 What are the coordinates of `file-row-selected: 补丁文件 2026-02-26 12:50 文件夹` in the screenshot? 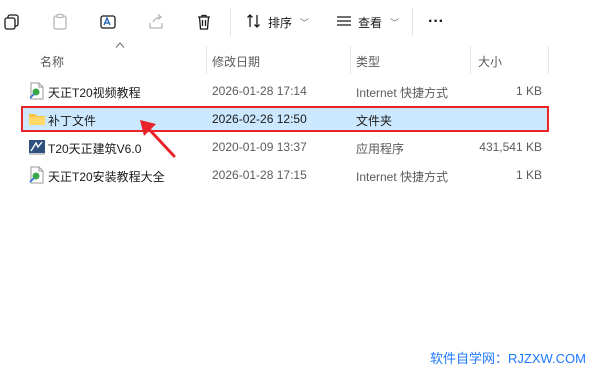 It's located at (285, 119).